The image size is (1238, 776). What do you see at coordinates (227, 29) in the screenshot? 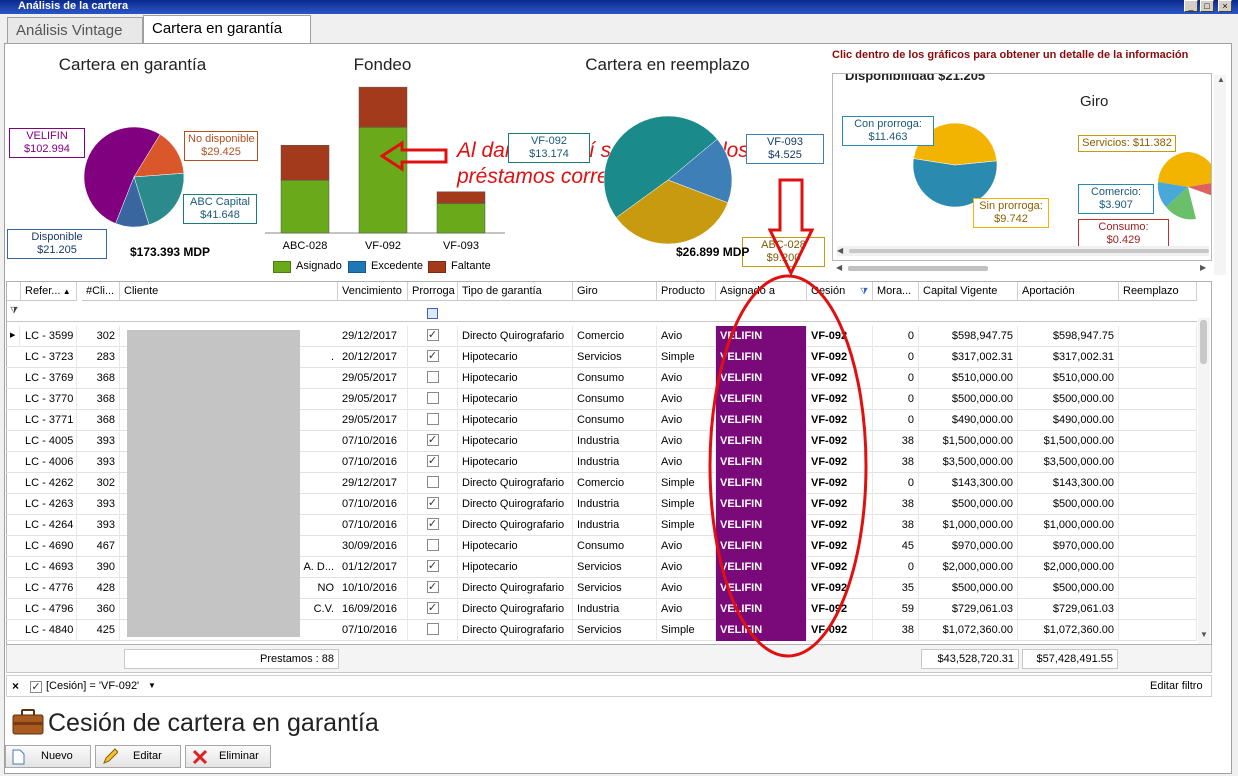
I see `tab-cartera-garantia: Cartera en garantía` at bounding box center [227, 29].